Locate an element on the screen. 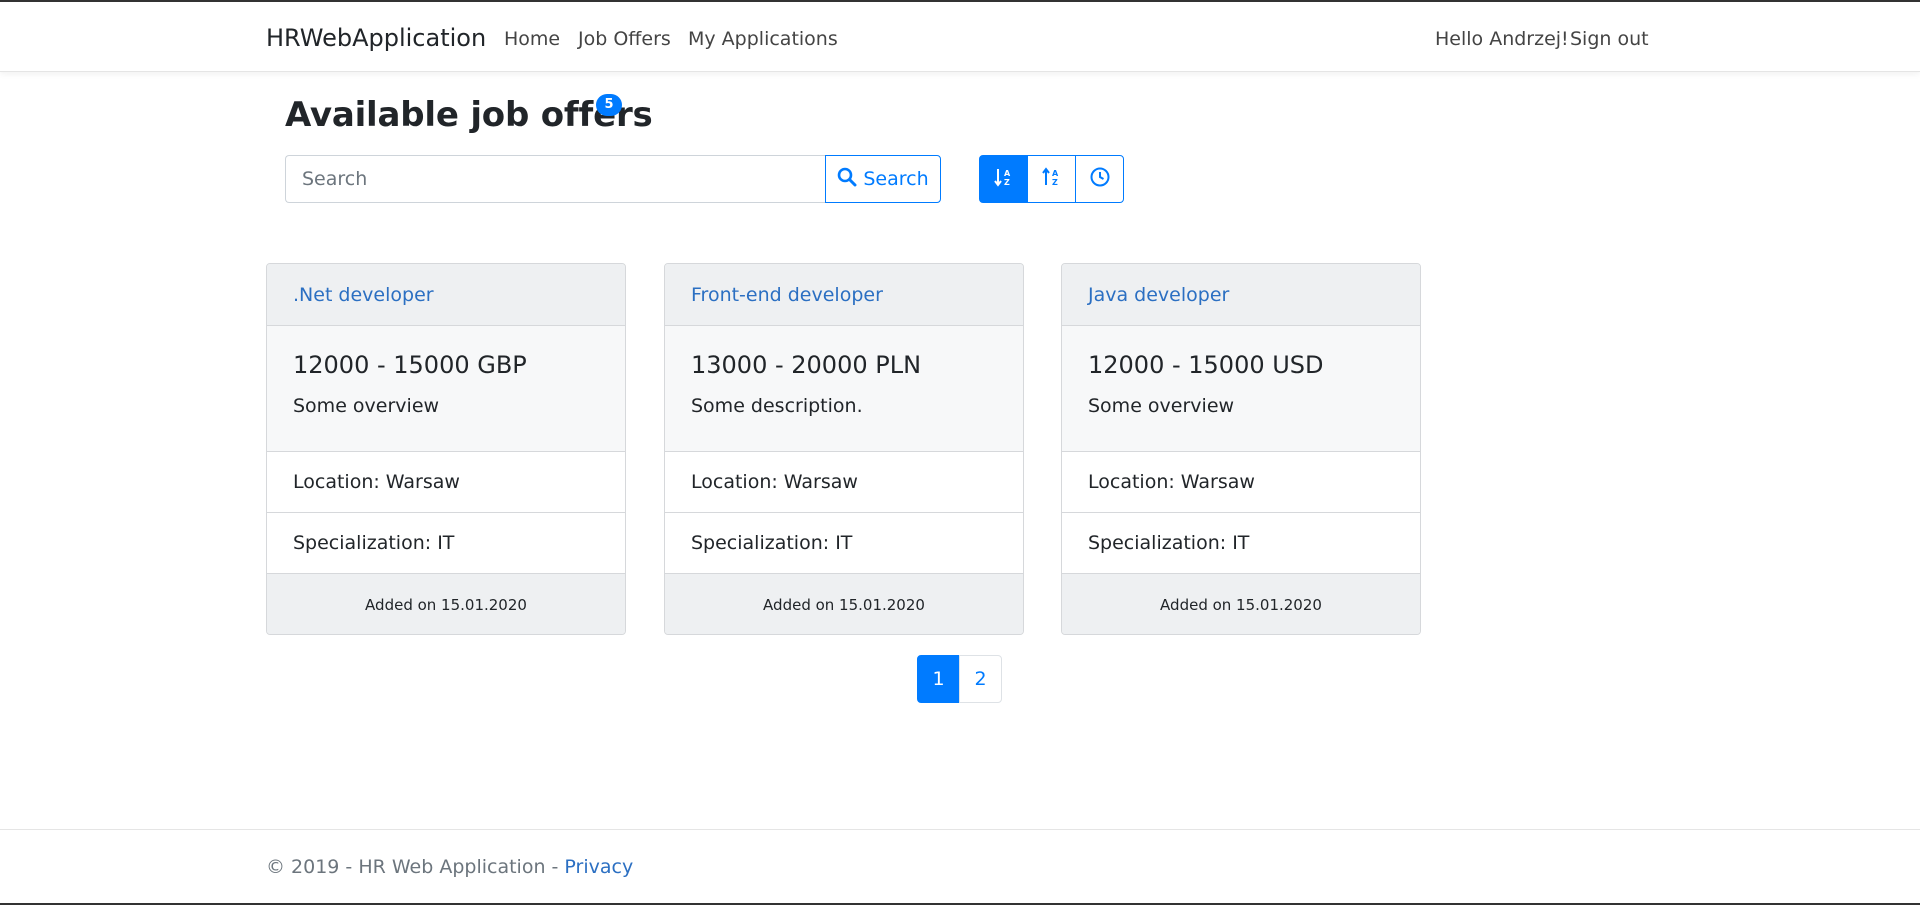  sort-alpha-down-icon: A Z is located at coordinates (1004, 179).